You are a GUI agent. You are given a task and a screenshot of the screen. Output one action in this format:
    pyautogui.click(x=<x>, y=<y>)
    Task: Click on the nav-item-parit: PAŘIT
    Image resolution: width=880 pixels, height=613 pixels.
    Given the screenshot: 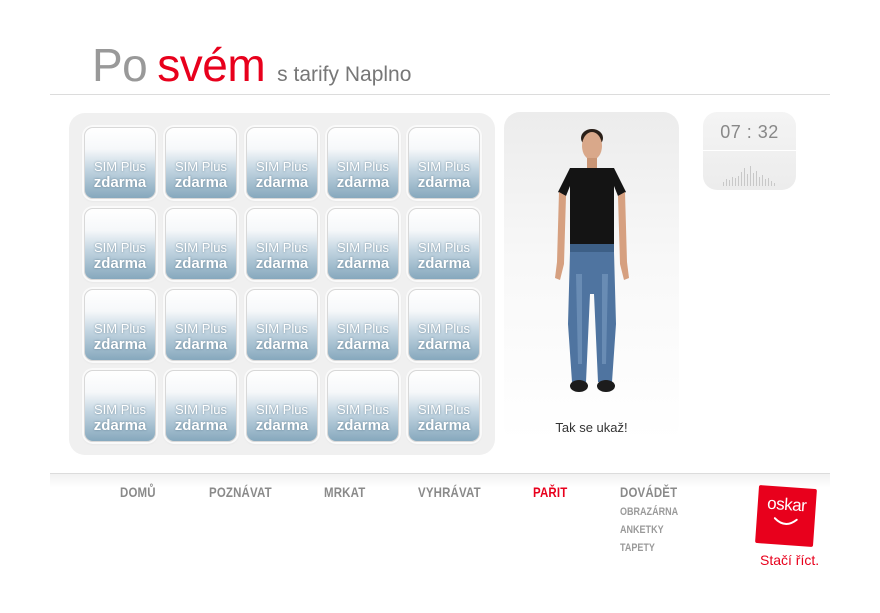 What is the action you would take?
    pyautogui.click(x=550, y=492)
    